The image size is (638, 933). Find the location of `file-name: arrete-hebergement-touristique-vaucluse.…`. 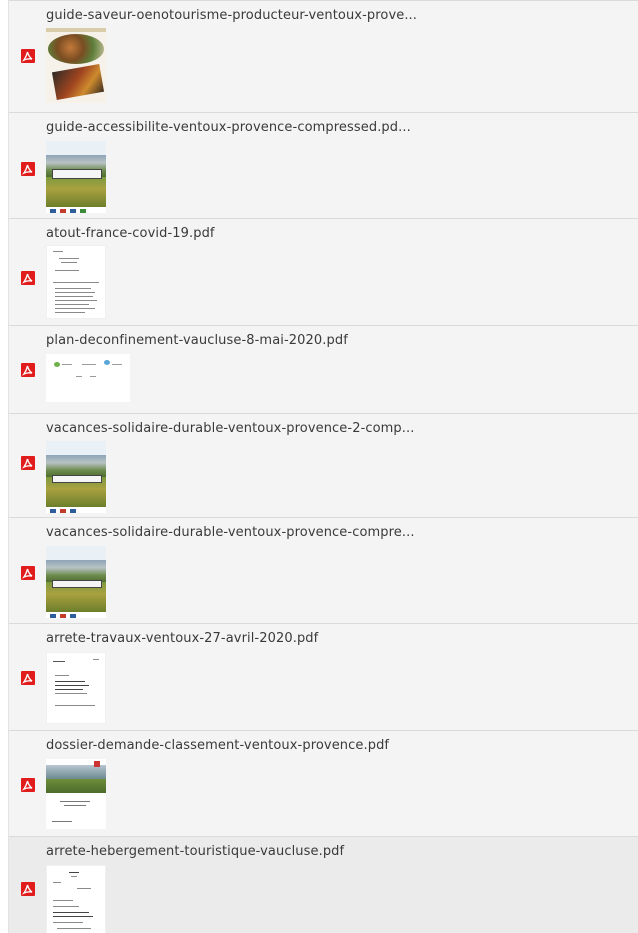

file-name: arrete-hebergement-touristique-vaucluse.… is located at coordinates (195, 852).